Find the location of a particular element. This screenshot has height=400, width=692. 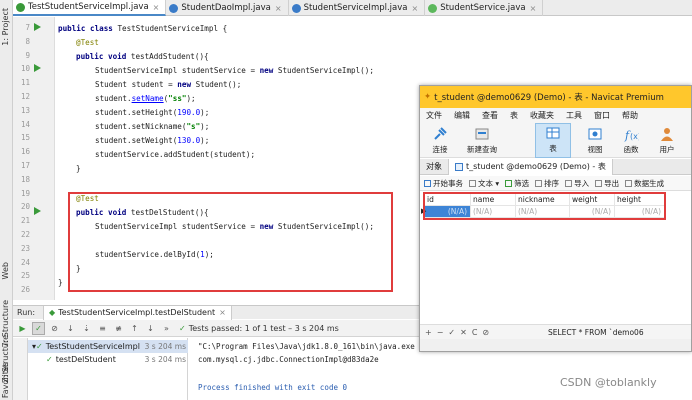

tab-student-service-impl: StudentServiceImpl.java × is located at coordinates (357, 8).